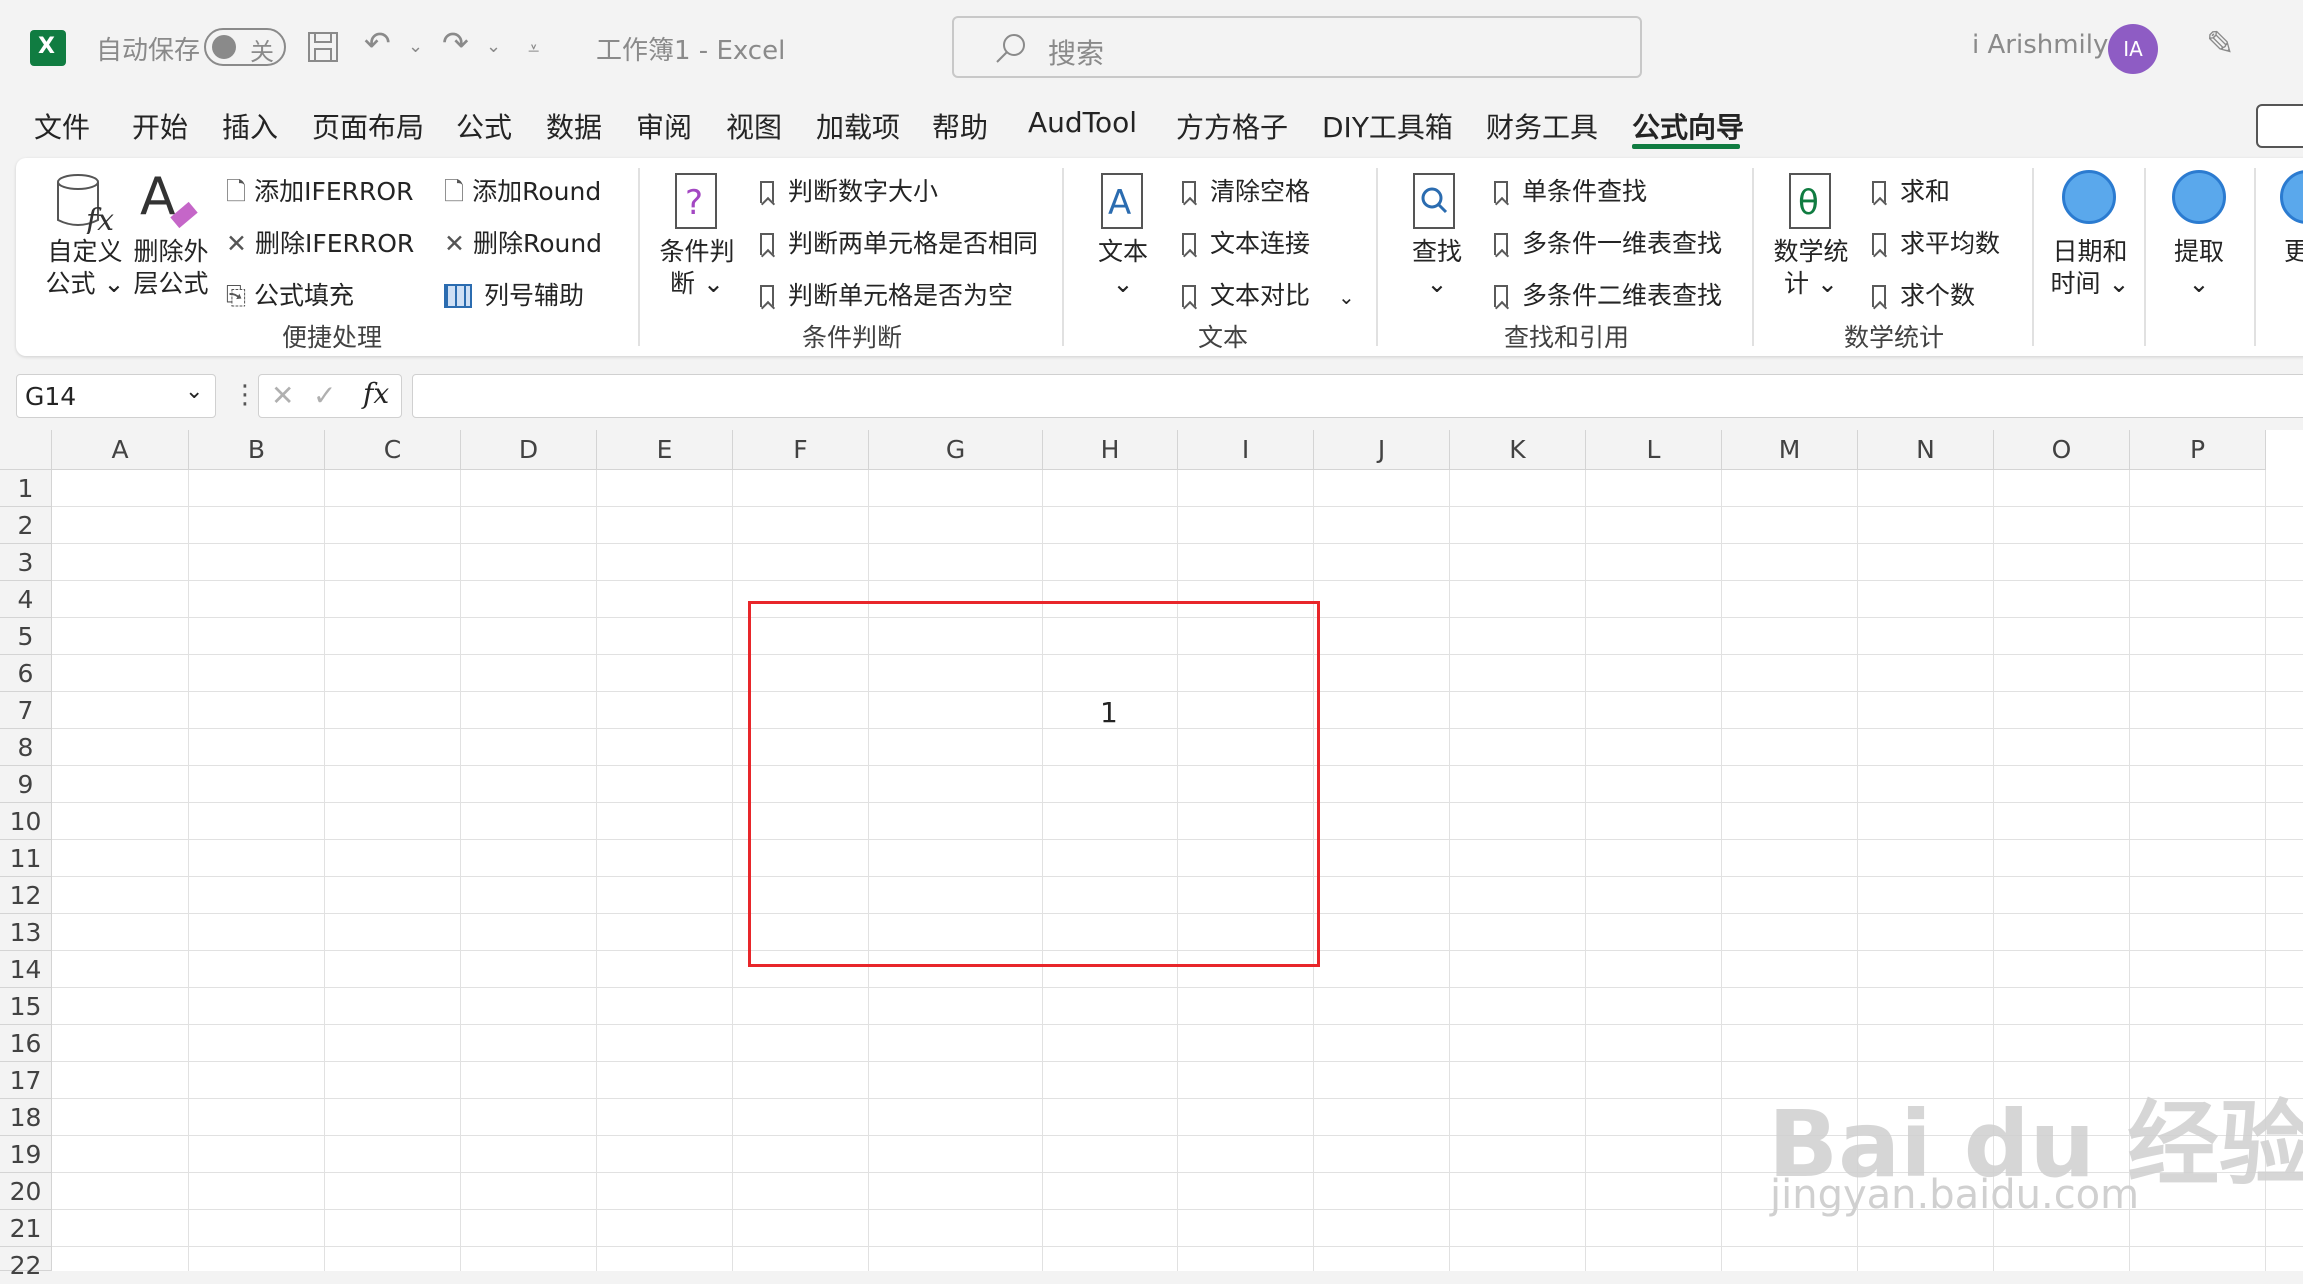  Describe the element at coordinates (26, 969) in the screenshot. I see `row-header-14: 14` at that location.